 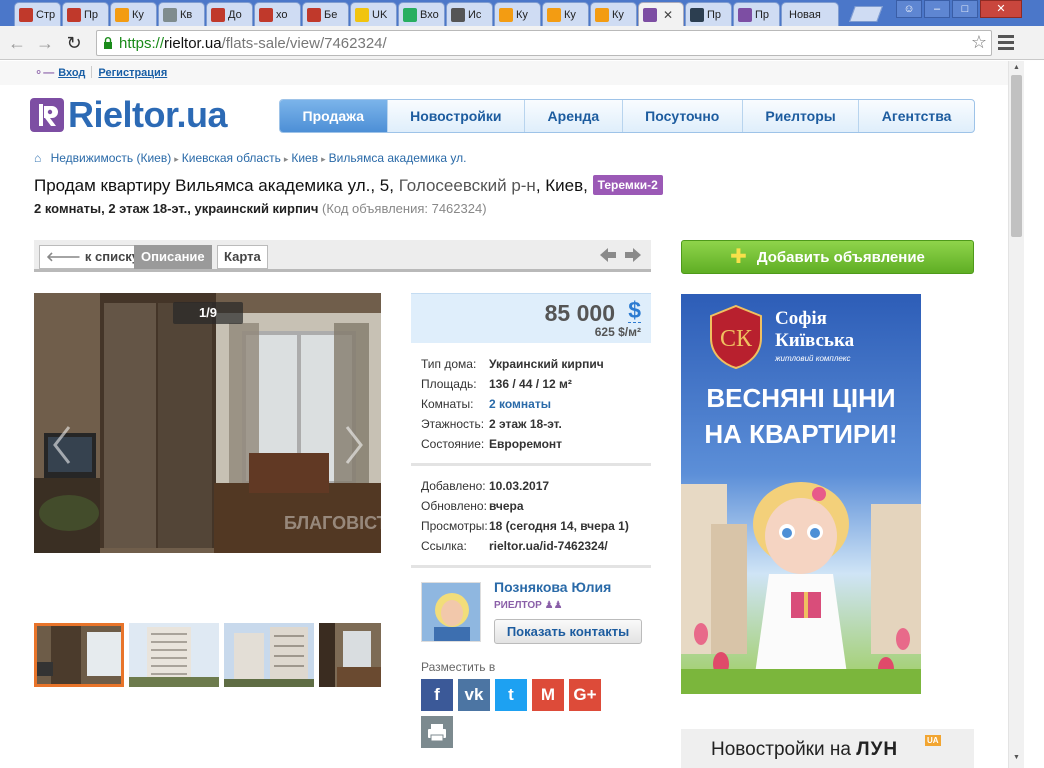 I want to click on price-box: 85 000 $ 625 $/м², so click(x=531, y=318).